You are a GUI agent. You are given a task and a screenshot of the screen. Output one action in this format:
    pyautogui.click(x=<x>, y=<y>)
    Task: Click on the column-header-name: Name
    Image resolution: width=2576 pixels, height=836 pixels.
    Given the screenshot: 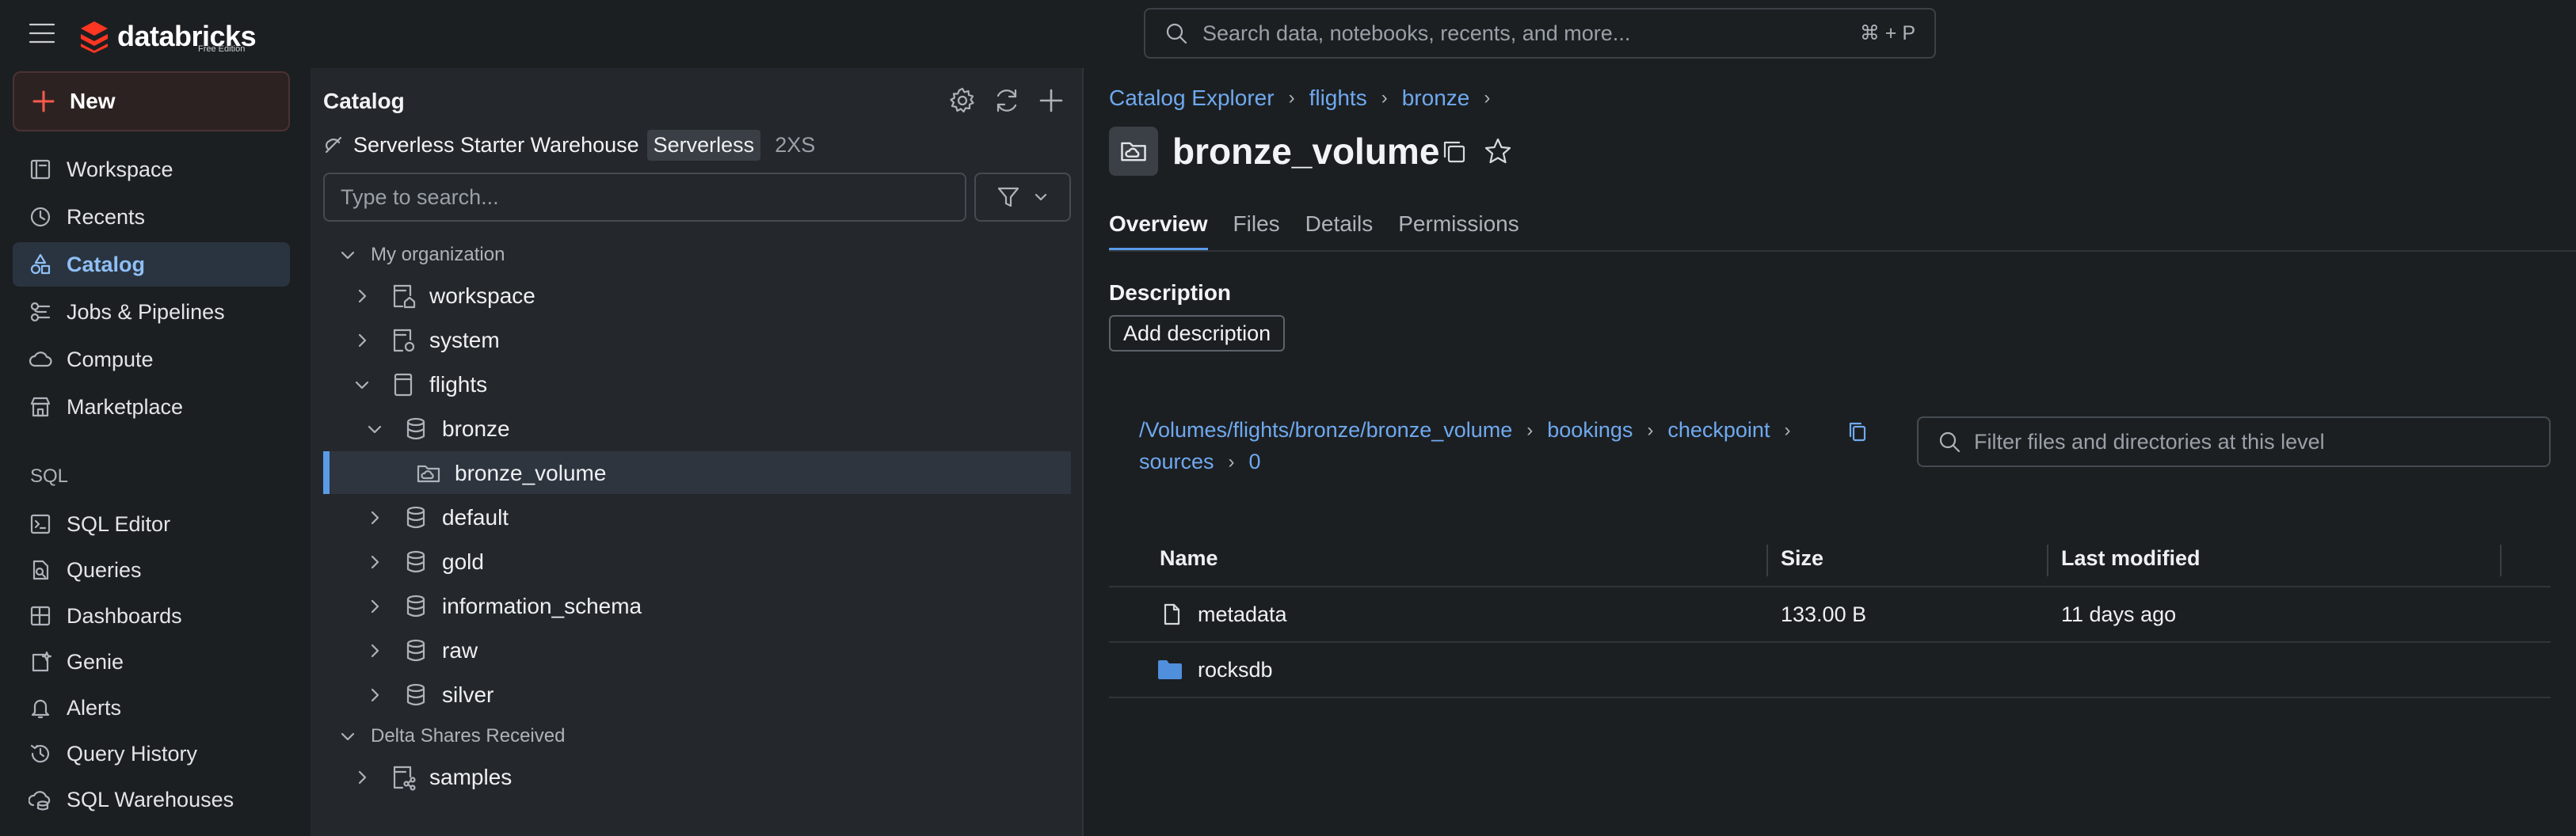 What is the action you would take?
    pyautogui.click(x=1189, y=558)
    